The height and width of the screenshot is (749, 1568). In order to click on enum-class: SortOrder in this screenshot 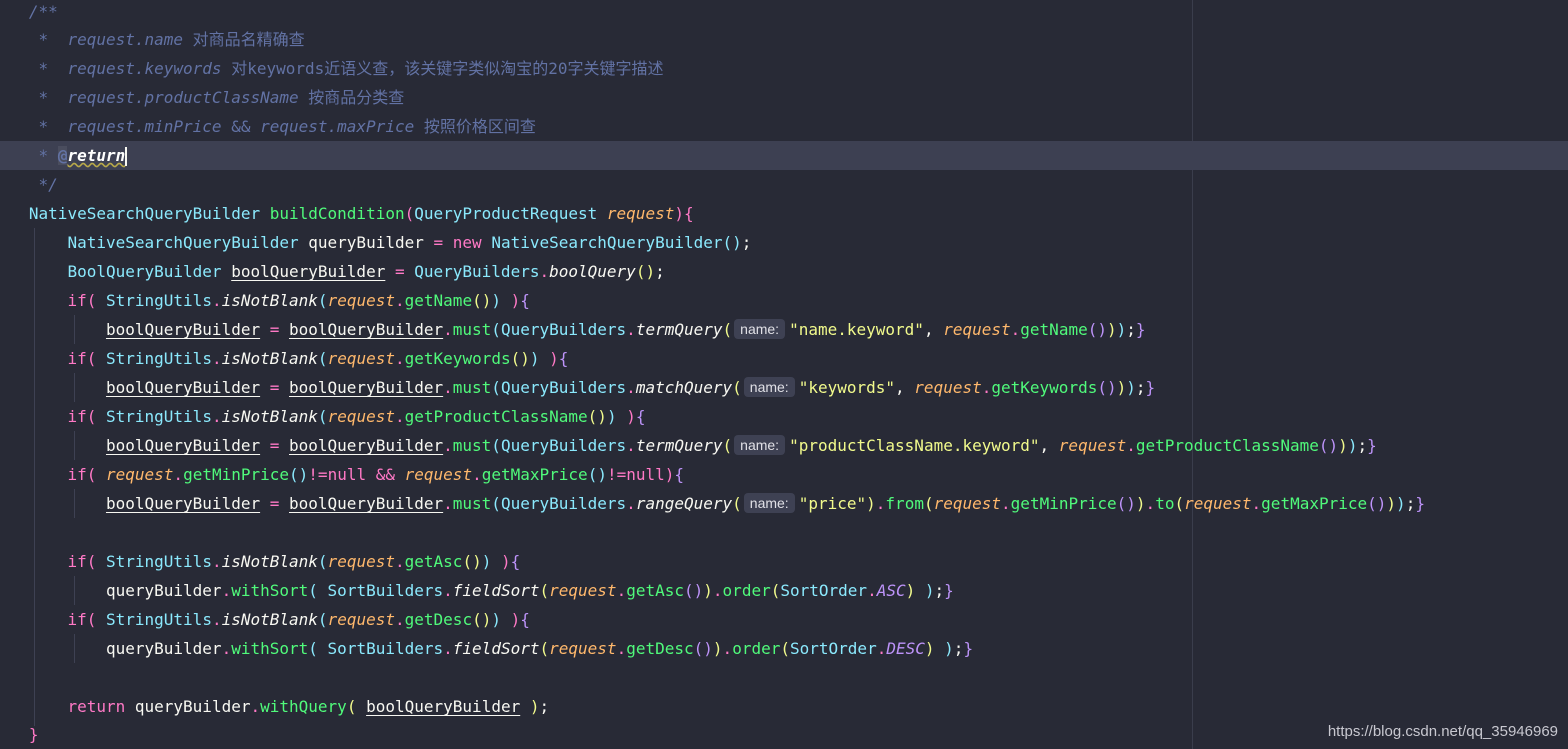, I will do `click(824, 590)`.